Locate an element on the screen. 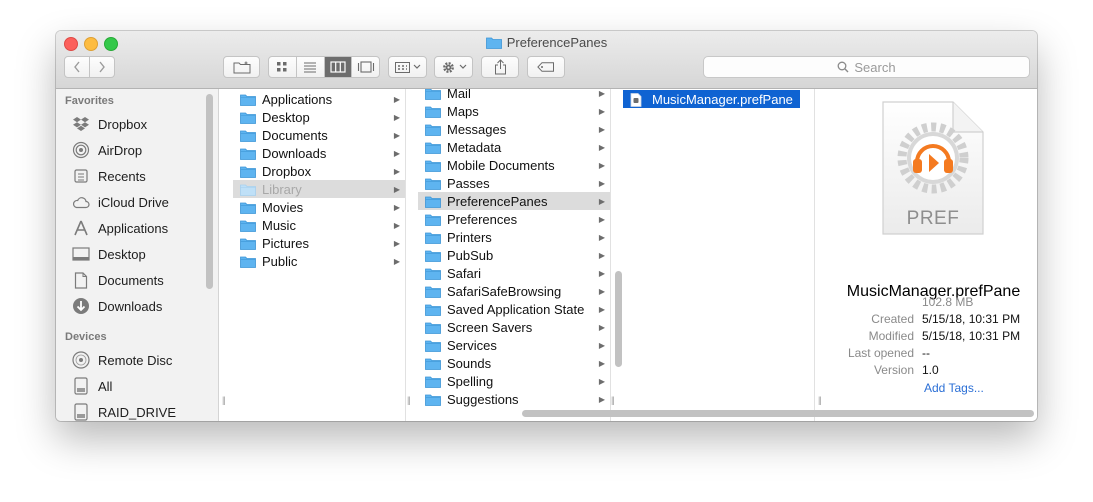 Image resolution: width=1093 pixels, height=502 pixels. search-placeholder: Search is located at coordinates (875, 67).